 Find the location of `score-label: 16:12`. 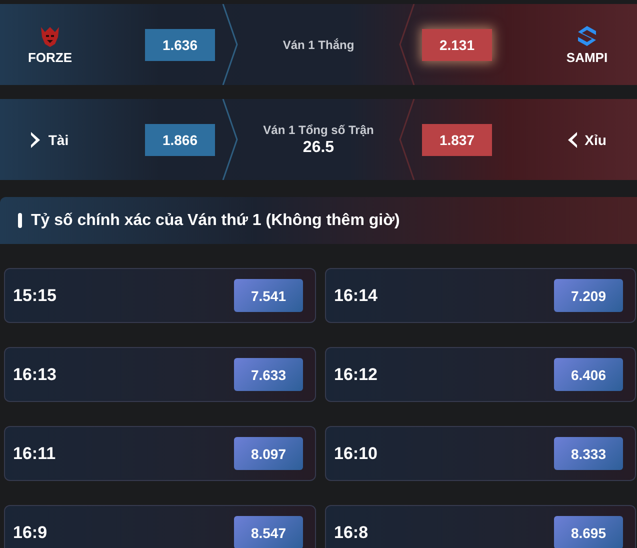

score-label: 16:12 is located at coordinates (356, 374).